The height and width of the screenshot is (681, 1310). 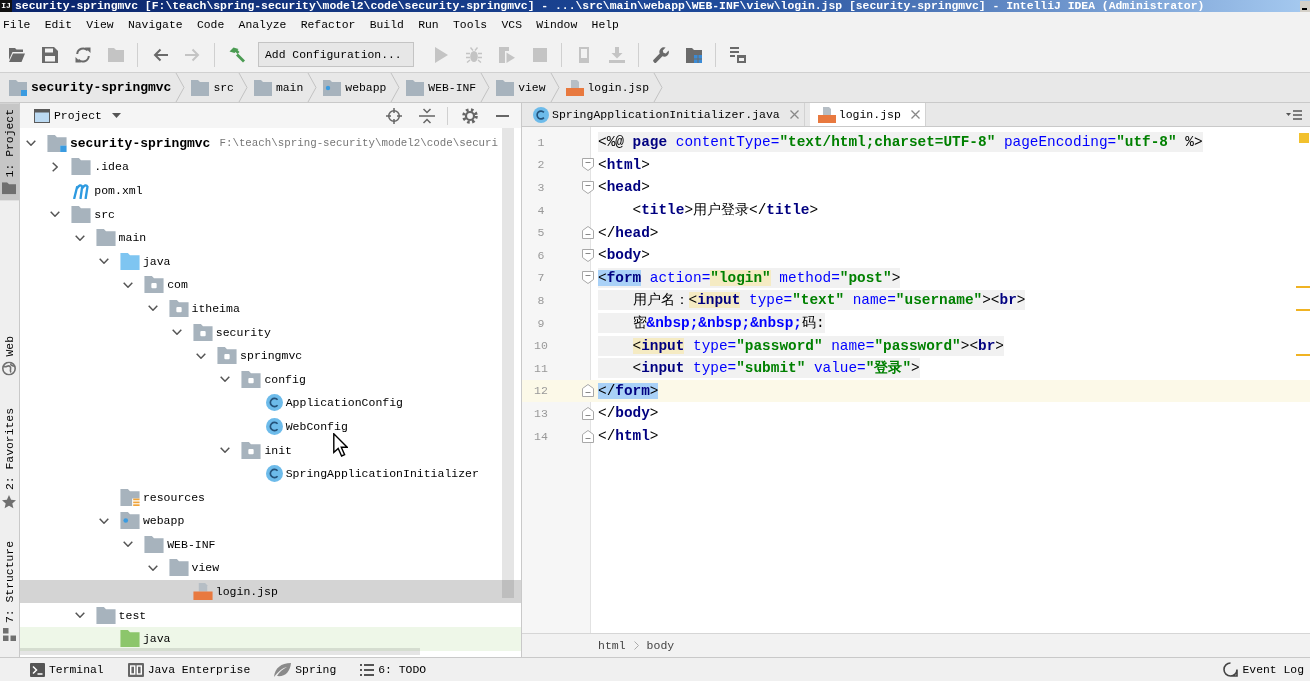 What do you see at coordinates (270, 214) in the screenshot?
I see `tree-item: src` at bounding box center [270, 214].